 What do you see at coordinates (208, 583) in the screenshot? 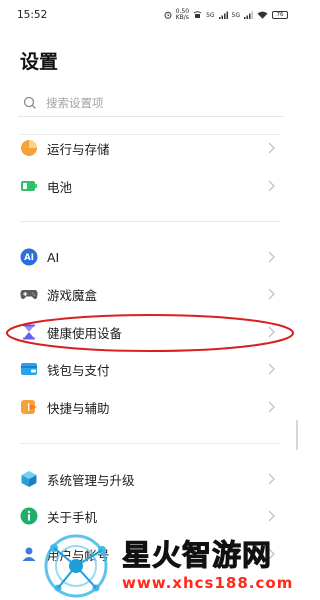
I see `watermark-url: www.xhcs188.com` at bounding box center [208, 583].